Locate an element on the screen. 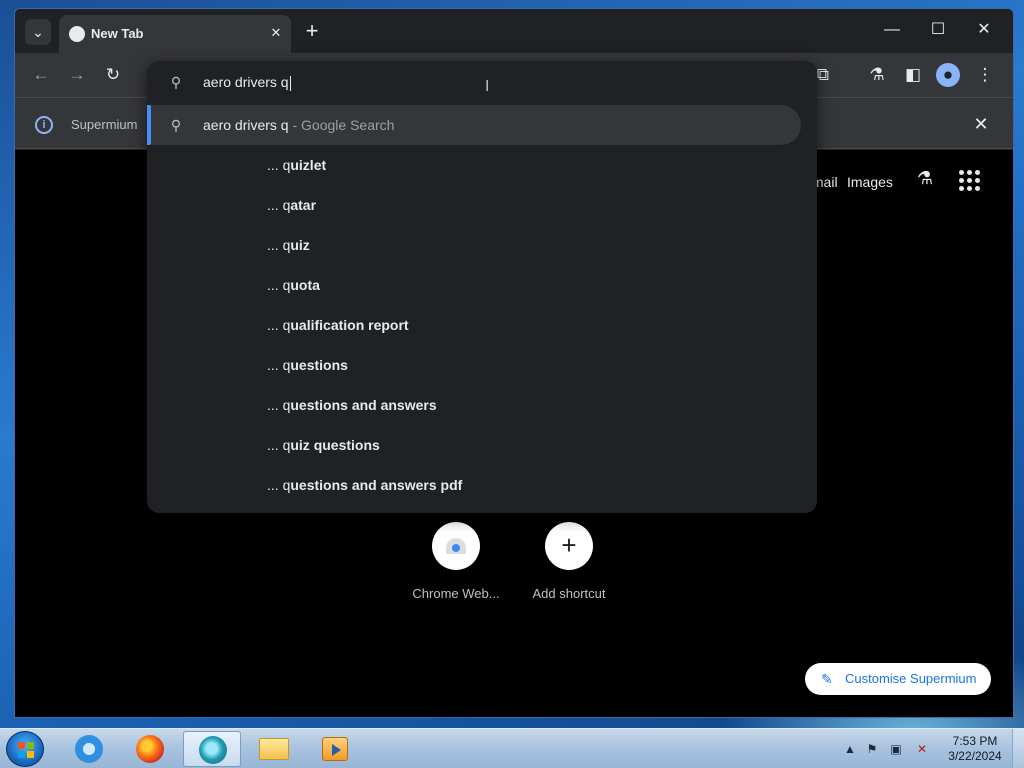 Image resolution: width=1024 pixels, height=768 pixels. supermium-icon is located at coordinates (213, 750).